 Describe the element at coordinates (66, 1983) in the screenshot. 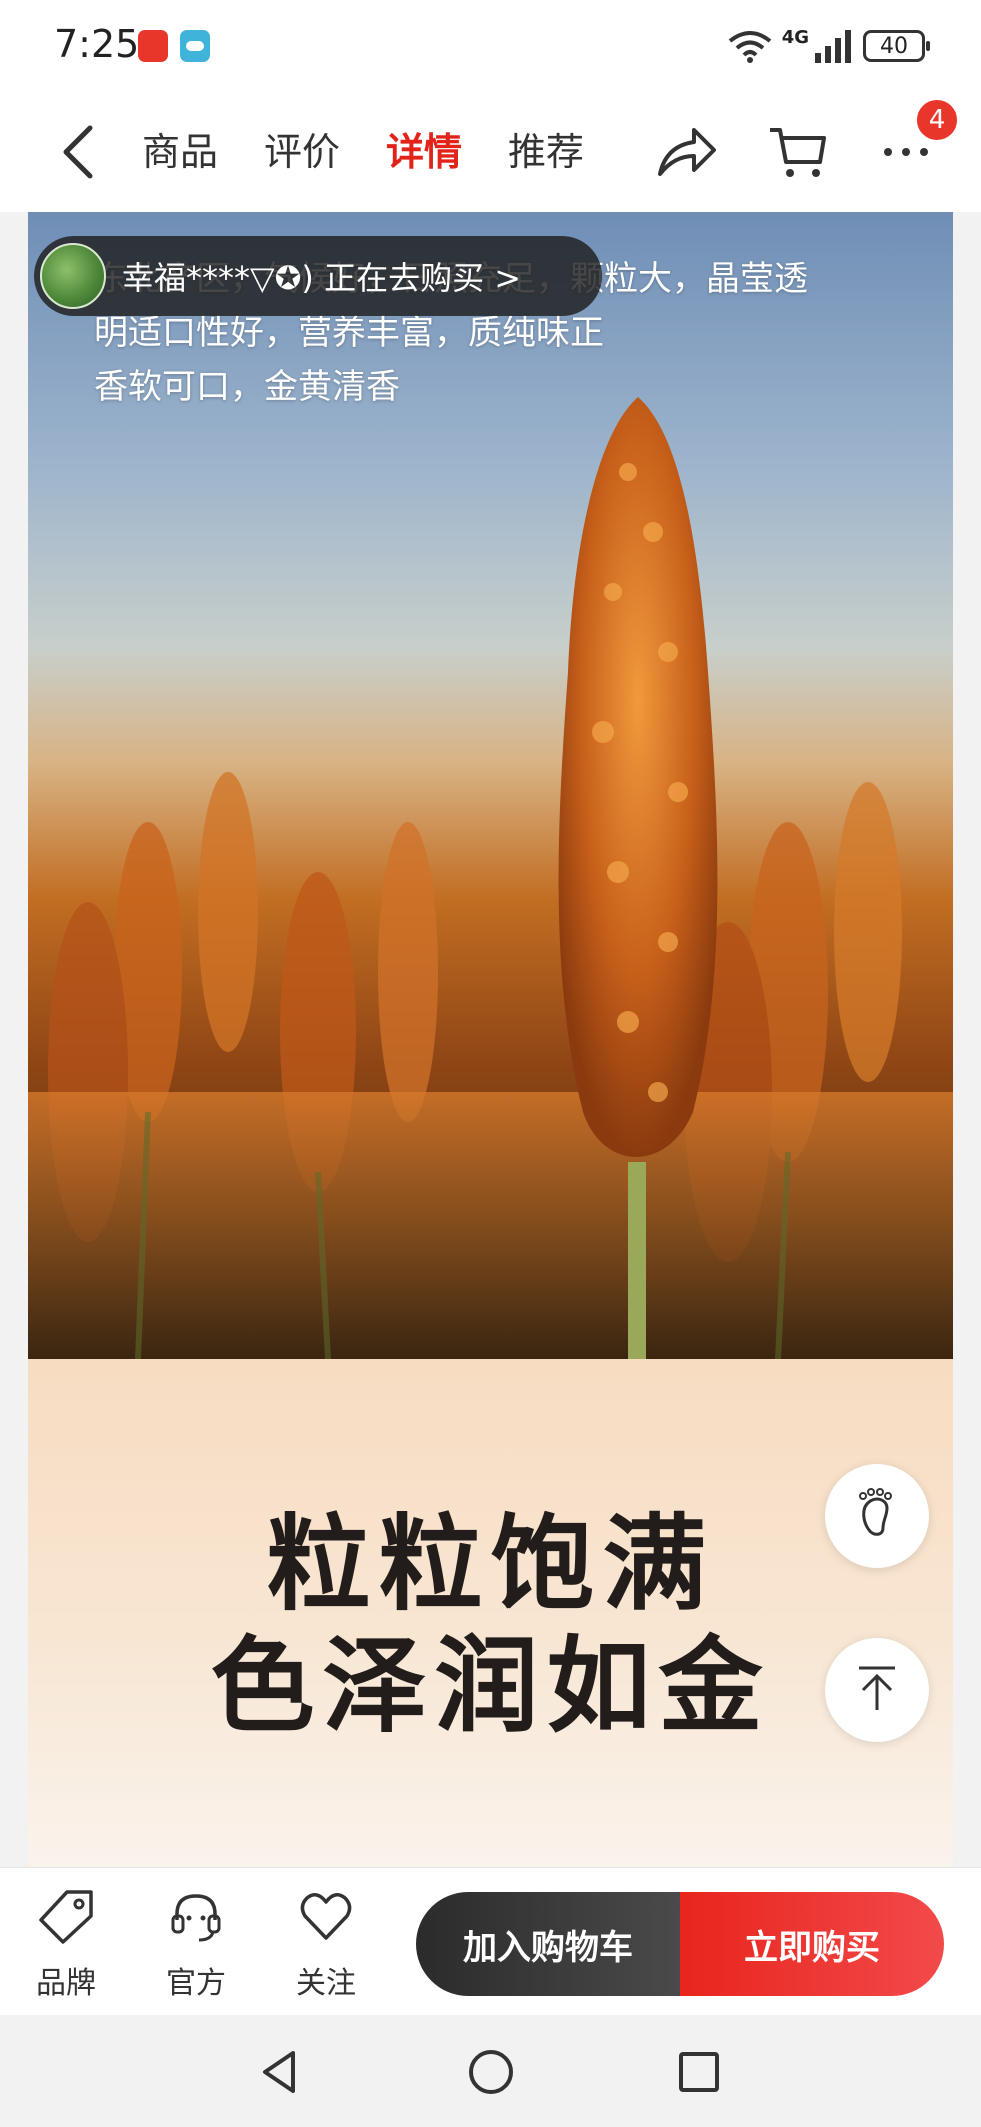

I see `brand-label: 品牌` at that location.